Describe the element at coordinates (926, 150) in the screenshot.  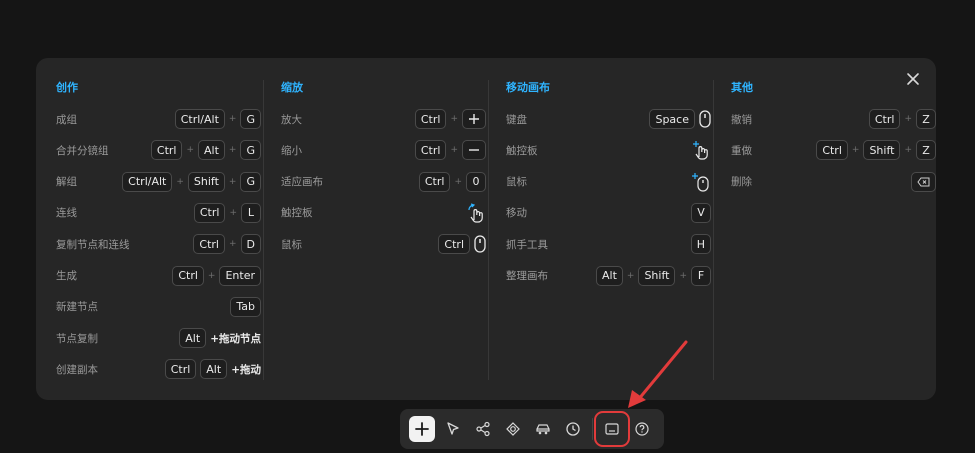
I see `key-z: Z` at that location.